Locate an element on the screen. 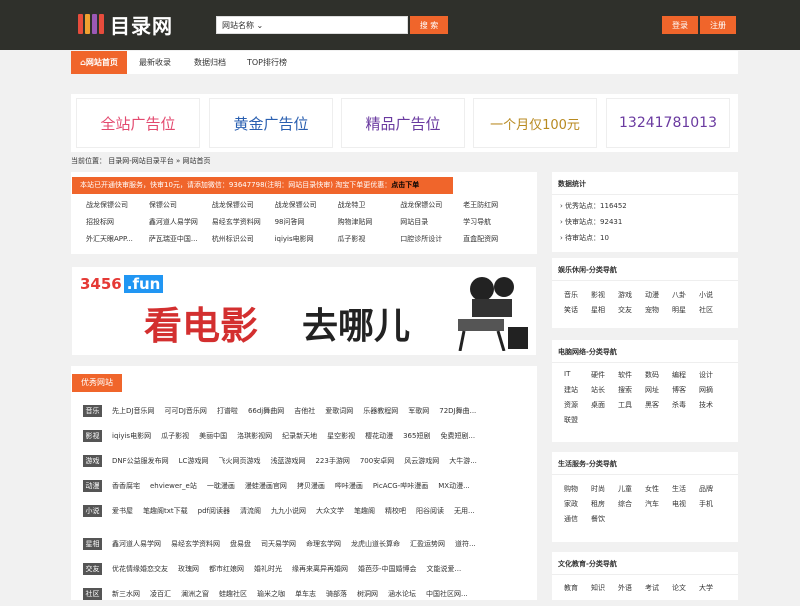 The image size is (800, 606). category-tag: 游戏 is located at coordinates (92, 460).